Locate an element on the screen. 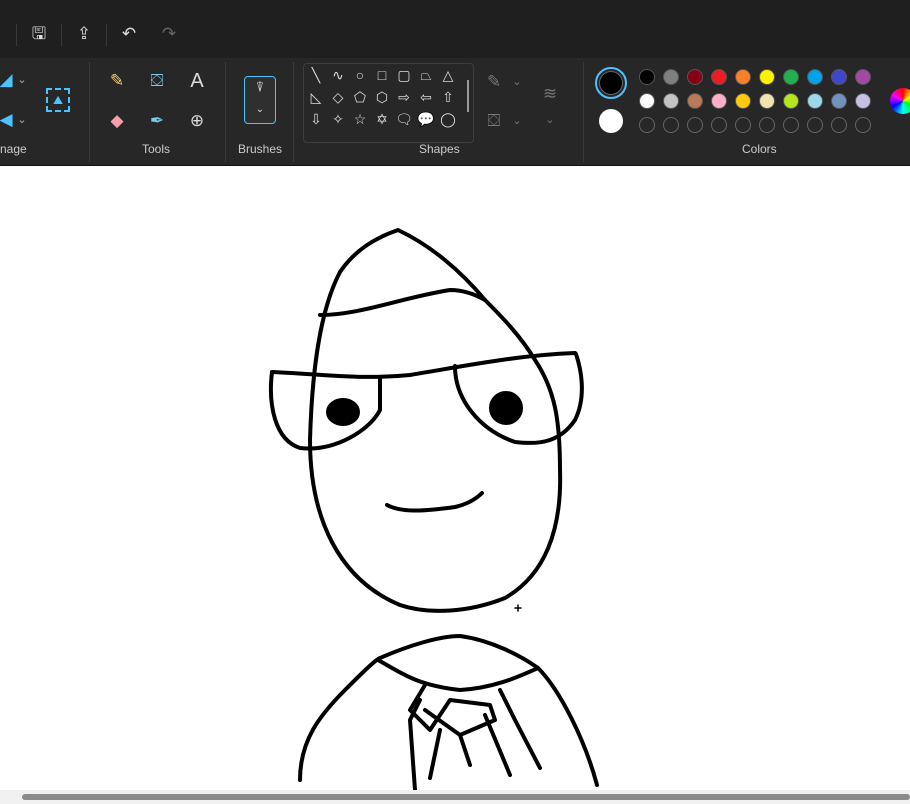 Image resolution: width=910 pixels, height=804 pixels. edit-colors-icon is located at coordinates (900, 101).